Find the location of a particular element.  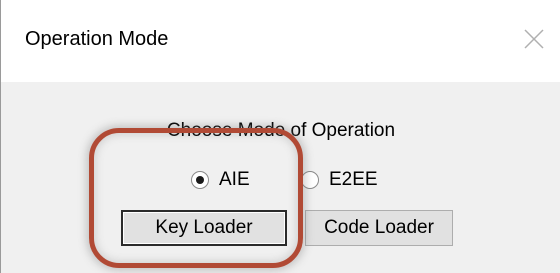

window-title: Operation Mode is located at coordinates (97, 39).